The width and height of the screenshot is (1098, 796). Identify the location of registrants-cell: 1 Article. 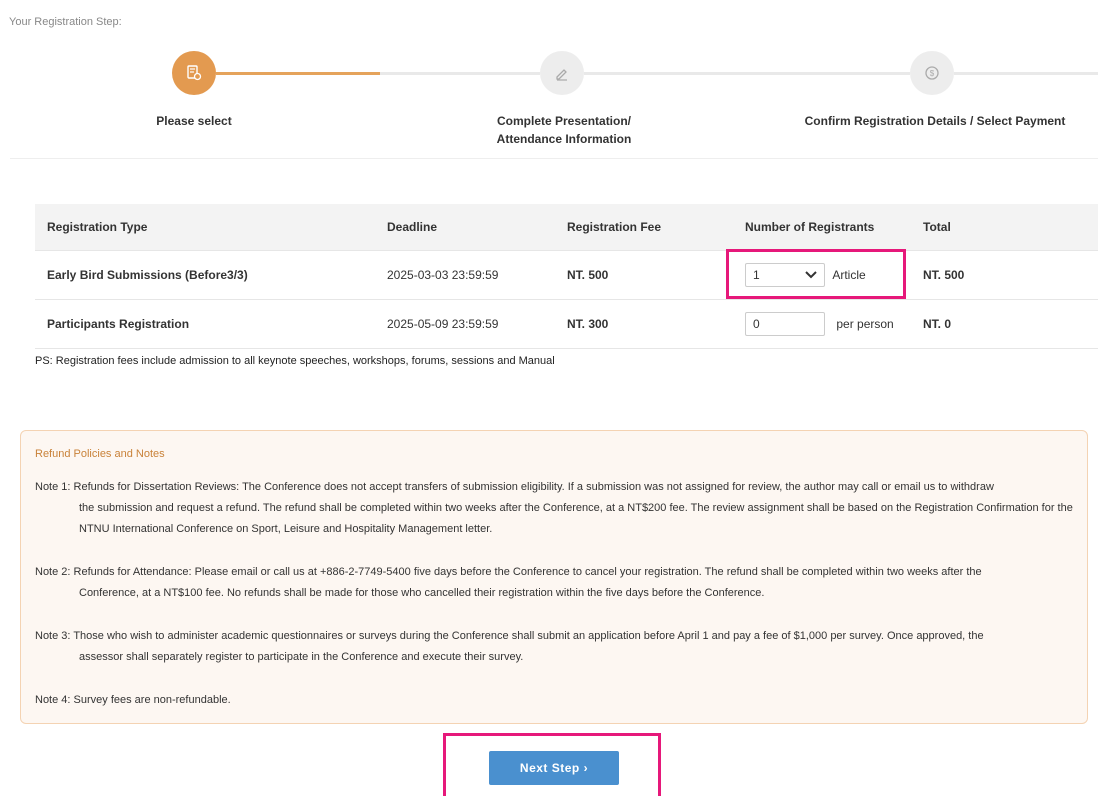
(822, 275).